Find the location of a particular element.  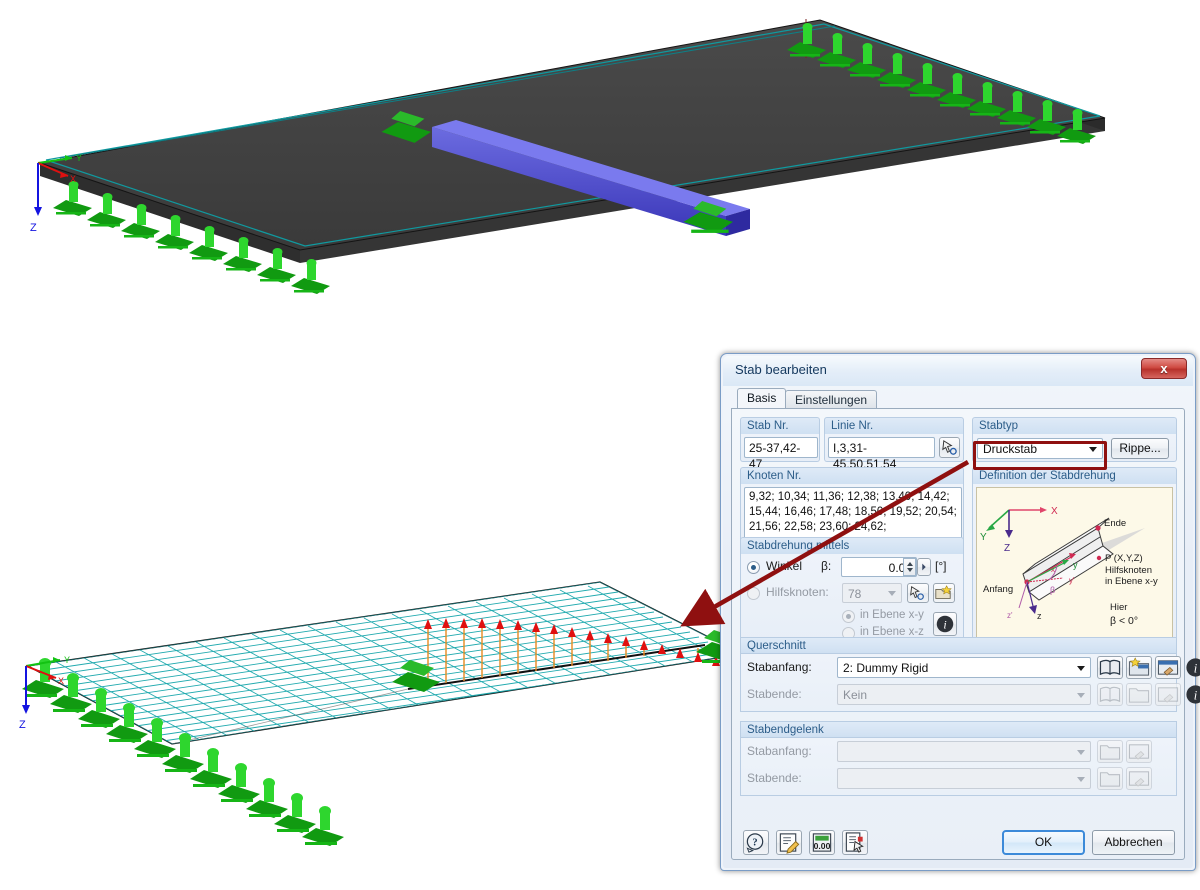

rotation-illustration-caption: Definition der Stabdrehung is located at coordinates (1074, 475).